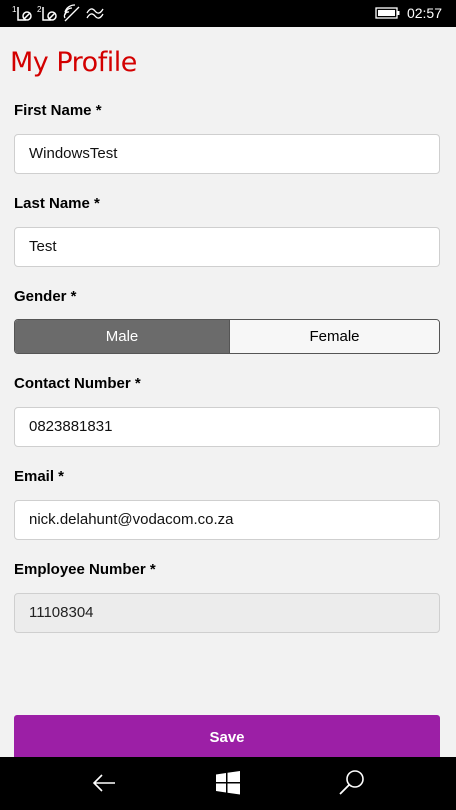 This screenshot has height=810, width=456. I want to click on employee-number-label: Employee Number *, so click(85, 569).